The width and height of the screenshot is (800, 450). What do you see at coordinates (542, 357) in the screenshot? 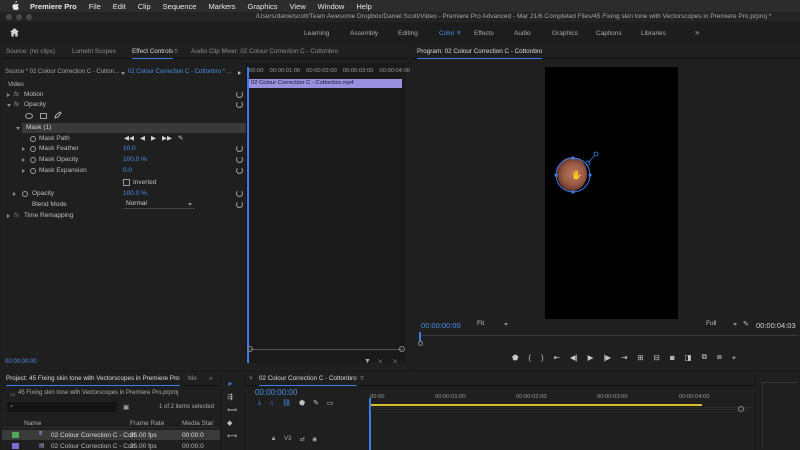
I see `mark-out-icon: }` at bounding box center [542, 357].